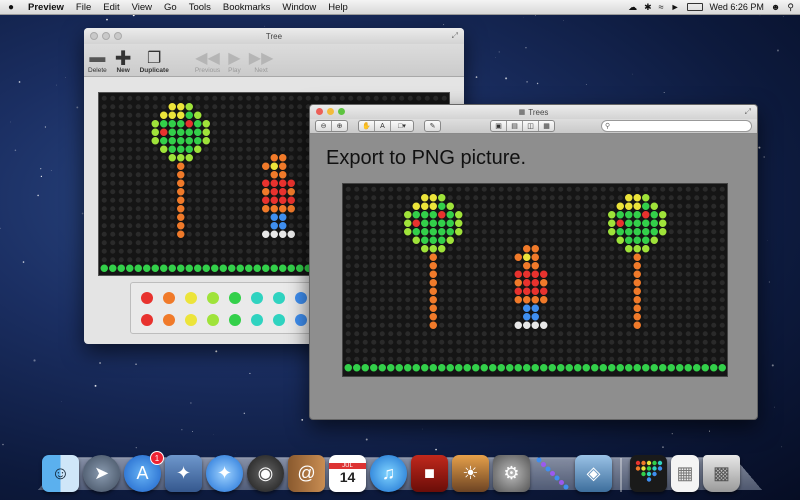 The image size is (800, 500). I want to click on contact-sheet-view-button: ▦, so click(546, 126).